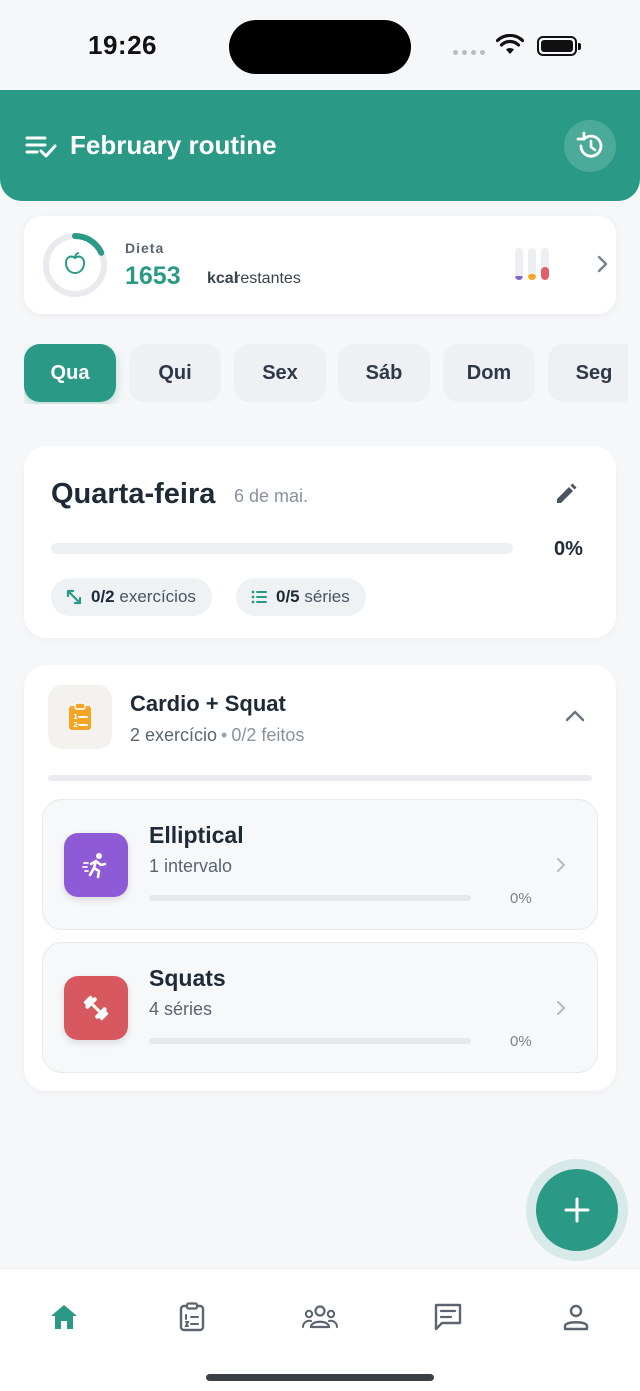  What do you see at coordinates (223, 278) in the screenshot?
I see `calories-unit: kcal` at bounding box center [223, 278].